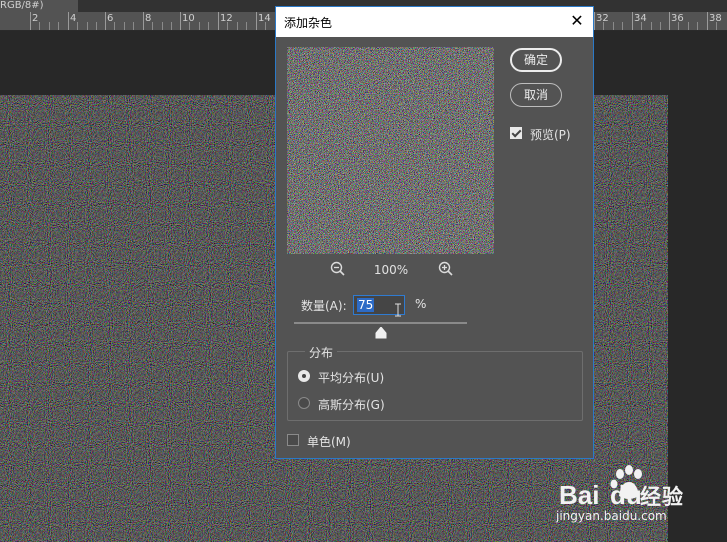  What do you see at coordinates (148, 18) in the screenshot?
I see `ruler-label: 8` at bounding box center [148, 18].